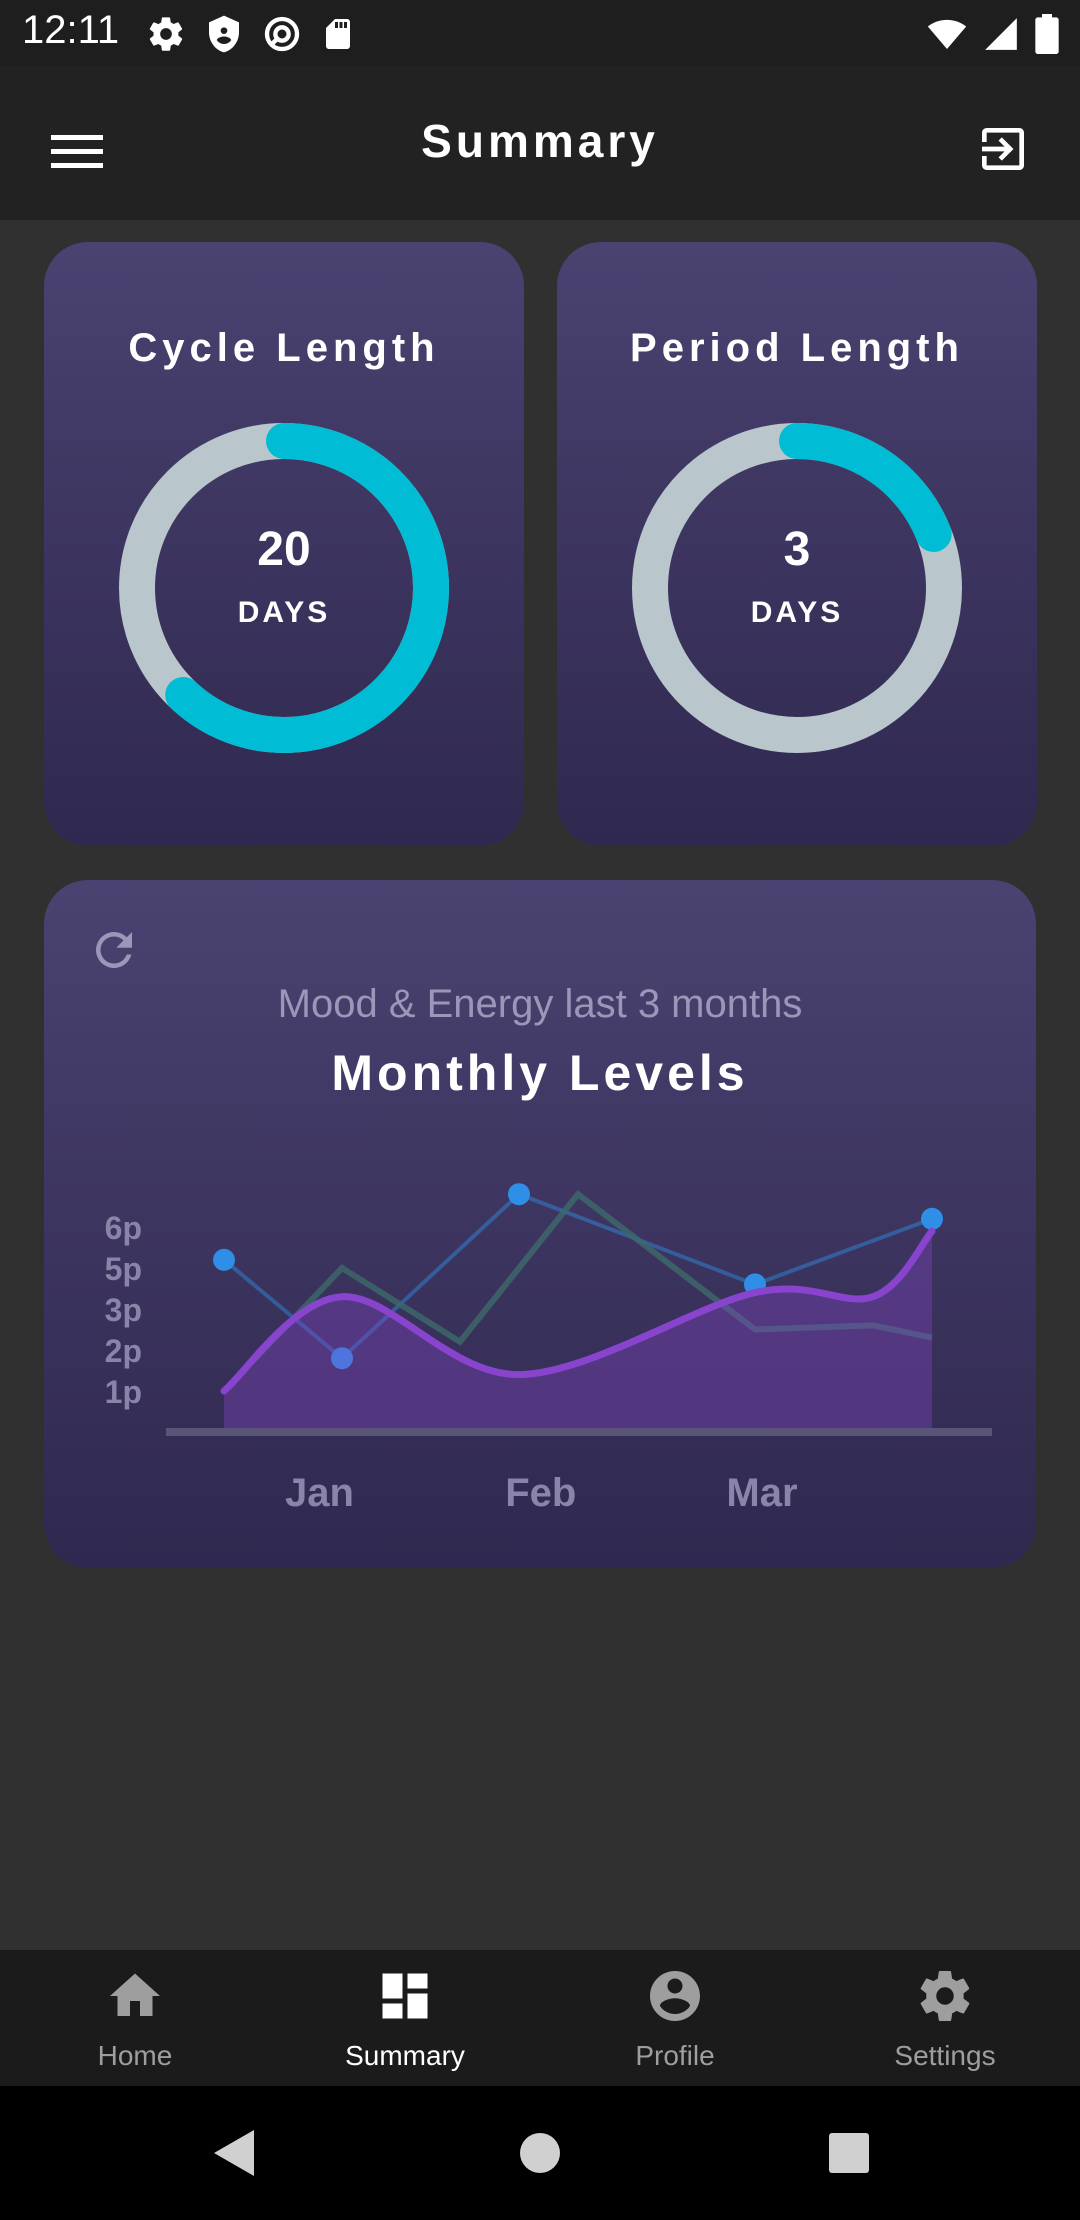  Describe the element at coordinates (540, 33) in the screenshot. I see `status-bar: 12:11` at that location.